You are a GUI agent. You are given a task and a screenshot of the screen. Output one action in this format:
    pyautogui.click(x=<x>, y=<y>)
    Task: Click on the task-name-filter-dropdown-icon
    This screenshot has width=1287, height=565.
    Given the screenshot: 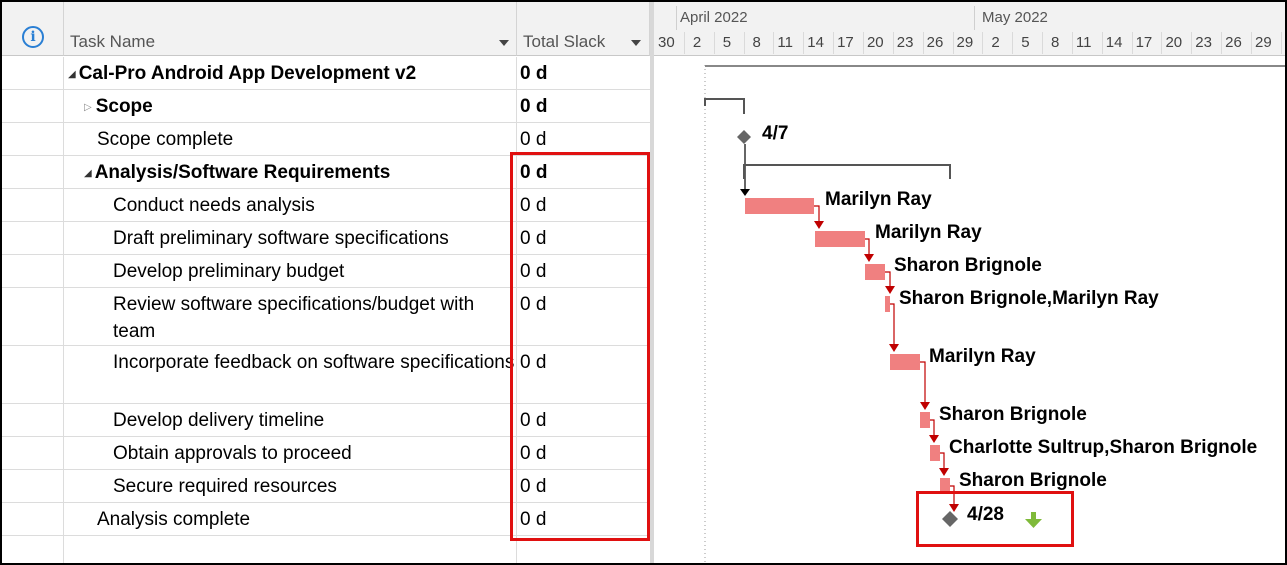 What is the action you would take?
    pyautogui.click(x=504, y=43)
    